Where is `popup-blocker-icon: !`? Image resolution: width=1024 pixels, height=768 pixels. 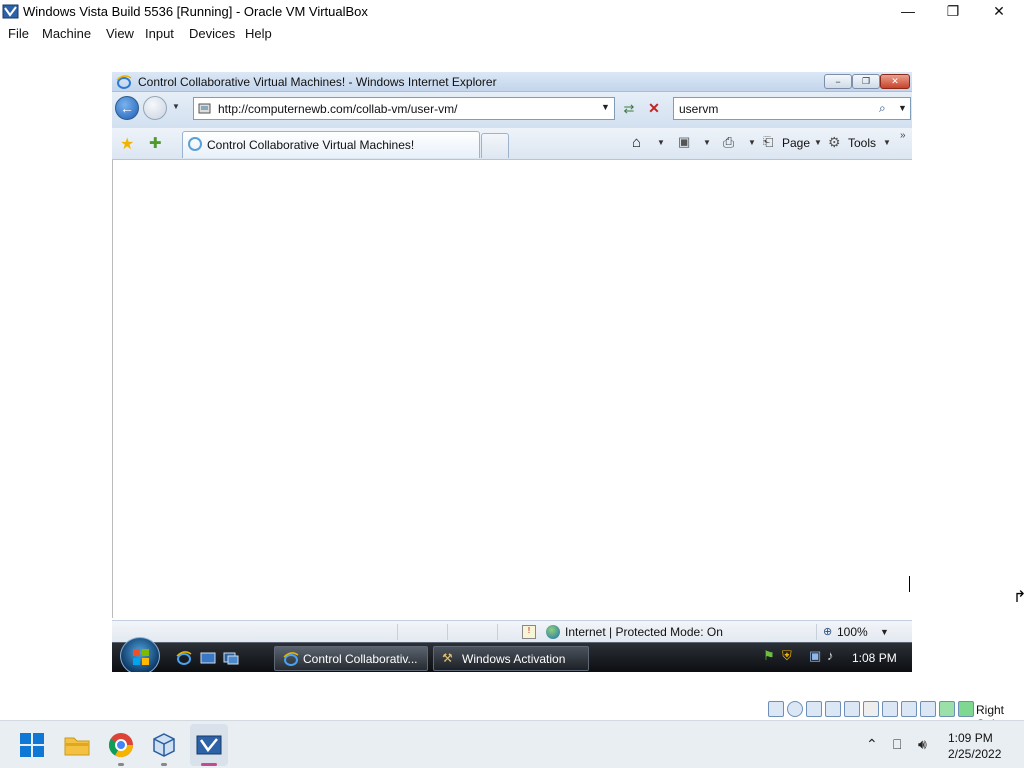
popup-blocker-icon: ! is located at coordinates (529, 632).